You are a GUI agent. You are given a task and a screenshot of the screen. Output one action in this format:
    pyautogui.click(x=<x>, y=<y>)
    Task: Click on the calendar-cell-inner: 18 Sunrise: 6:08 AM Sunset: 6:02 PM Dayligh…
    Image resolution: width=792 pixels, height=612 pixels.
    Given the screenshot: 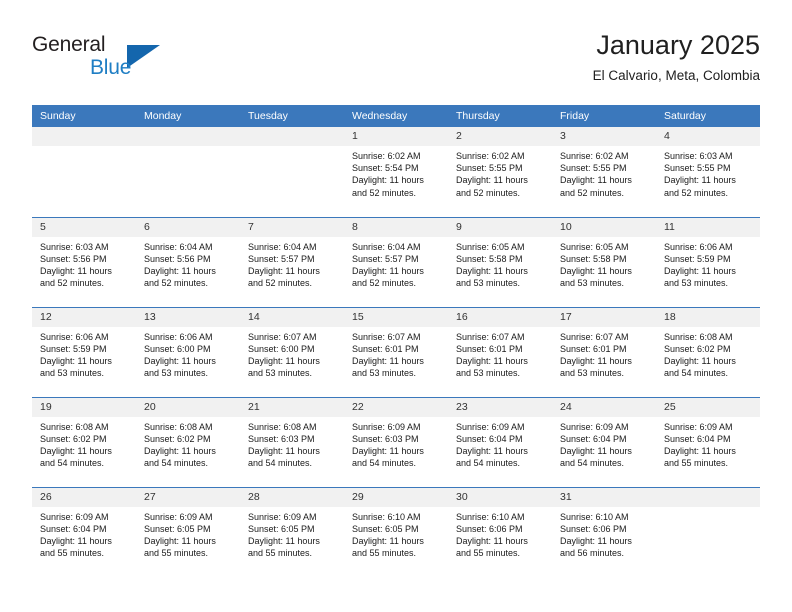 What is the action you would take?
    pyautogui.click(x=708, y=352)
    